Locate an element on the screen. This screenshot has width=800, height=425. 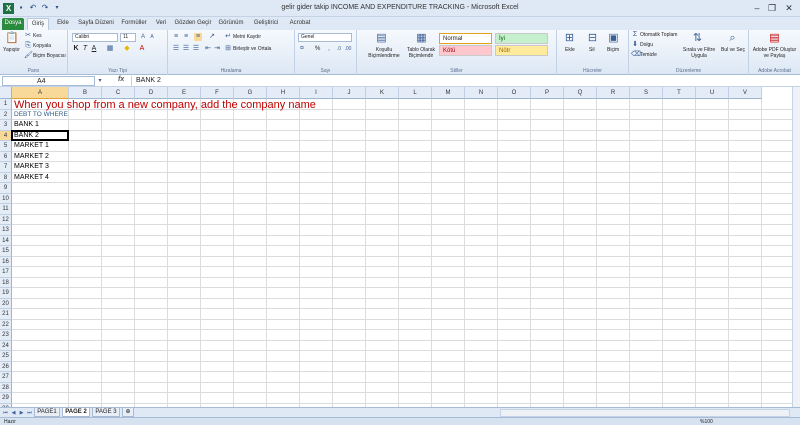
column-header-p: P is located at coordinates (547, 93).